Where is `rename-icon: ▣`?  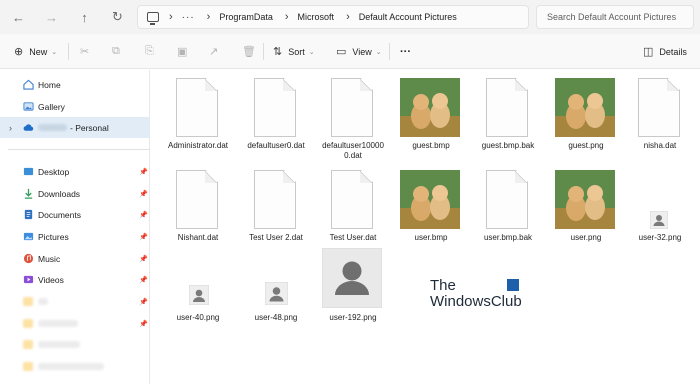 rename-icon: ▣ is located at coordinates (182, 51).